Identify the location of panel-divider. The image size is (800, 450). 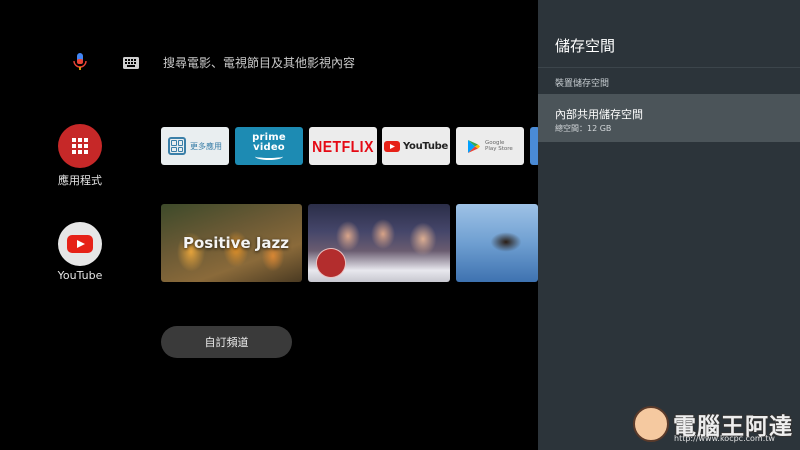
(669, 67).